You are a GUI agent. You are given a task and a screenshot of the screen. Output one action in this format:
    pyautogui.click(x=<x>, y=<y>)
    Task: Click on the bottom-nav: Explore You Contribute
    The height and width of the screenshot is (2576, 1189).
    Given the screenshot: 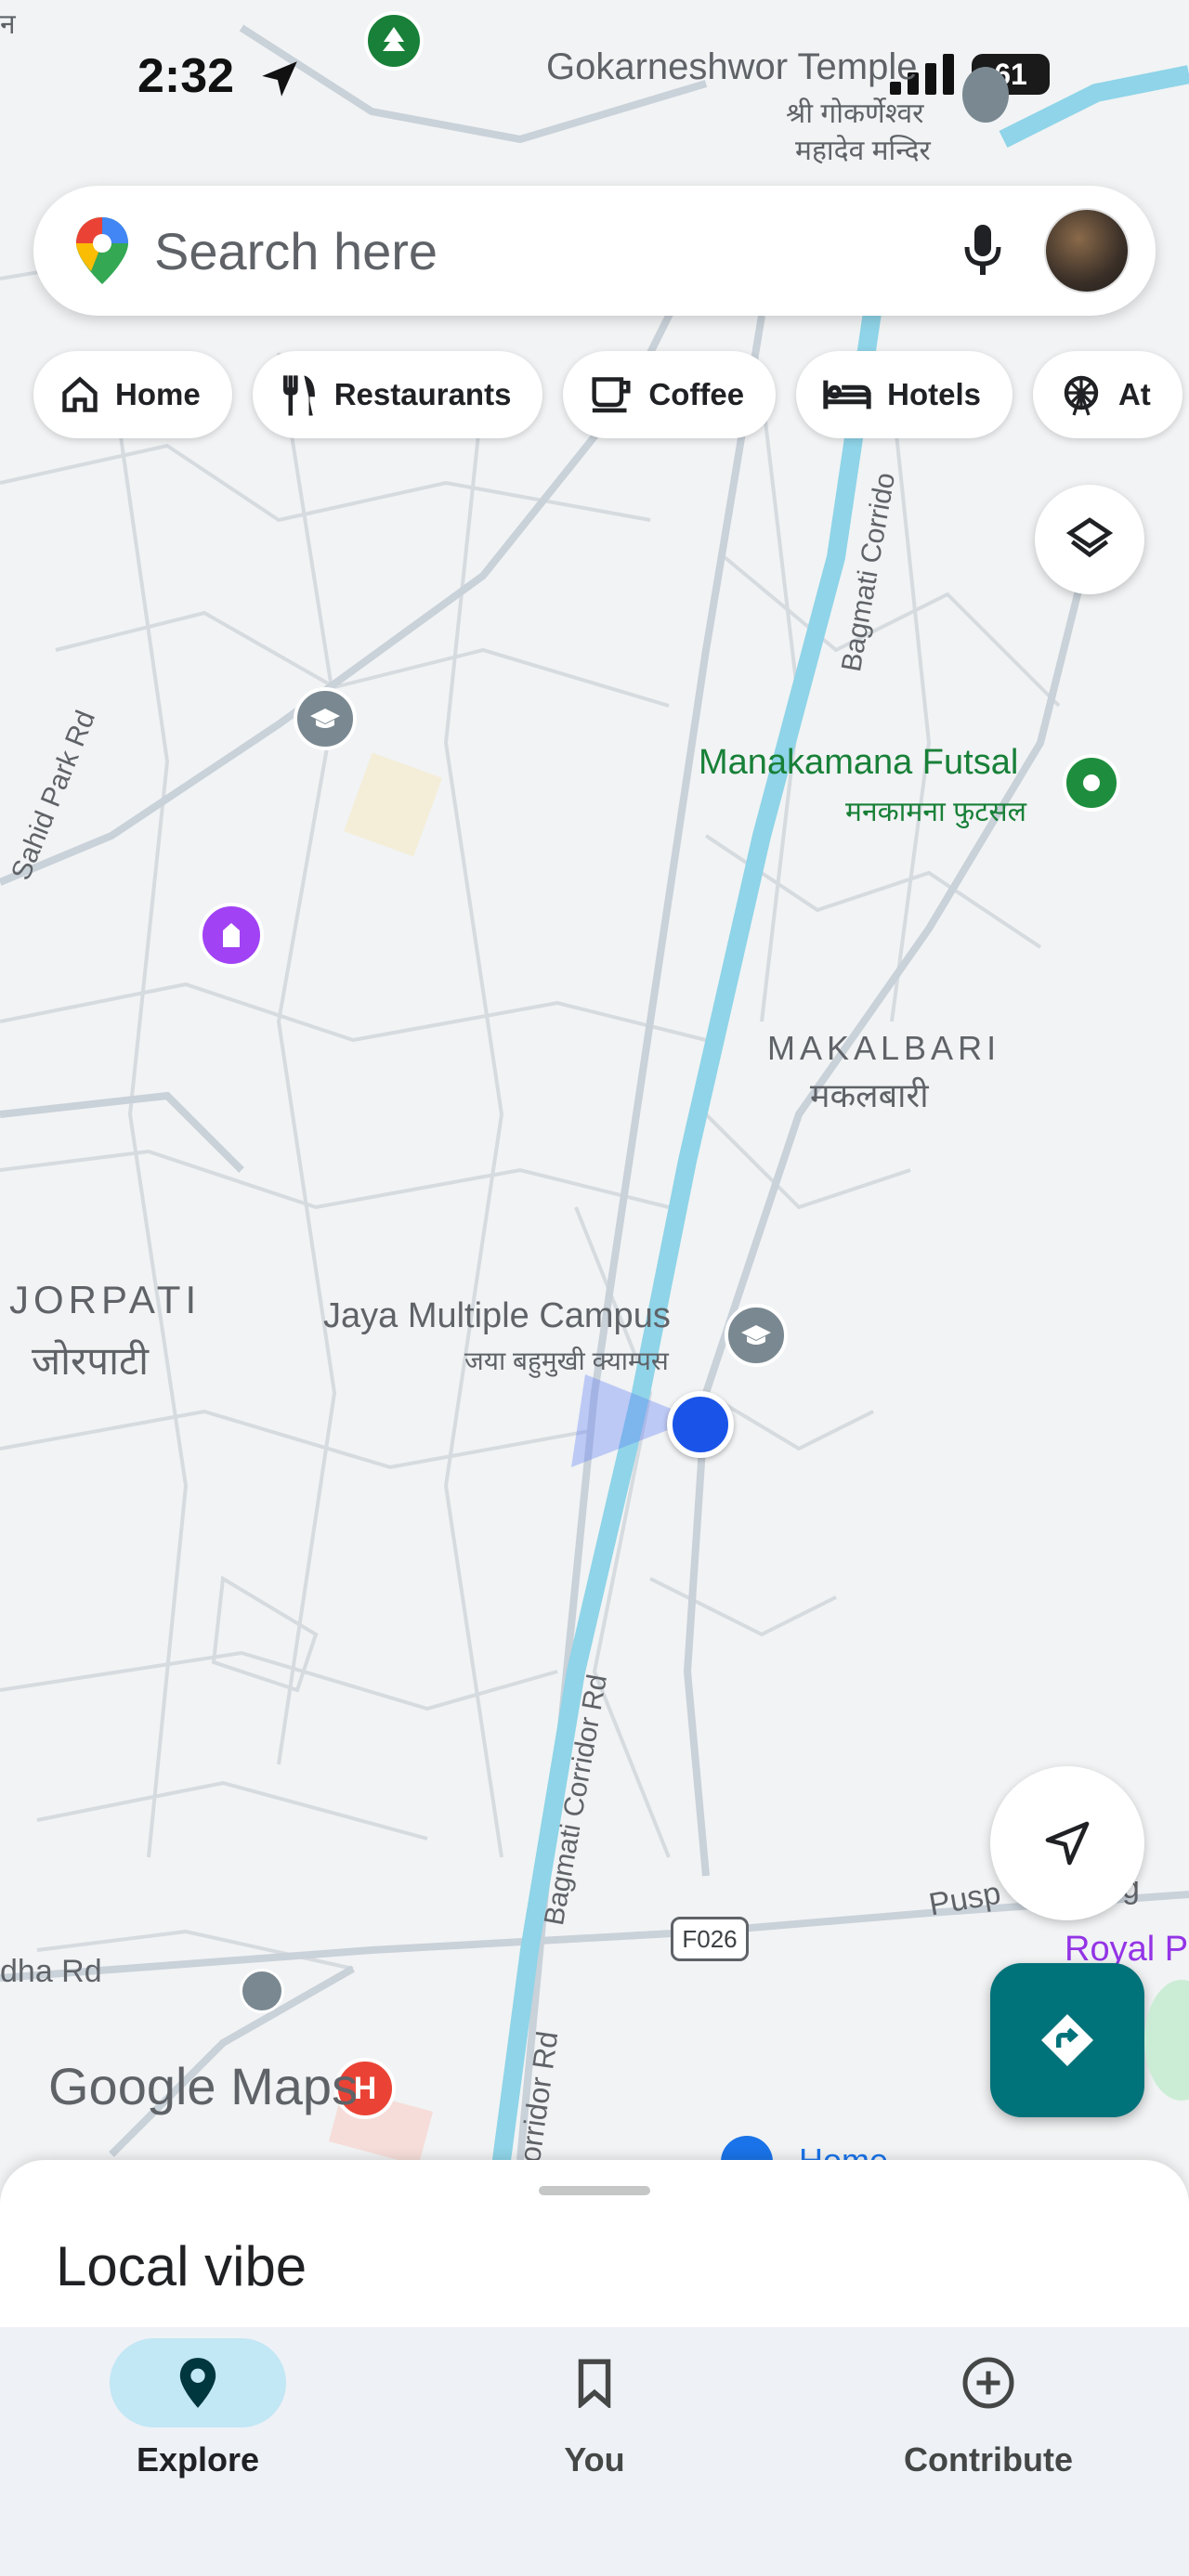 What is the action you would take?
    pyautogui.click(x=594, y=2451)
    